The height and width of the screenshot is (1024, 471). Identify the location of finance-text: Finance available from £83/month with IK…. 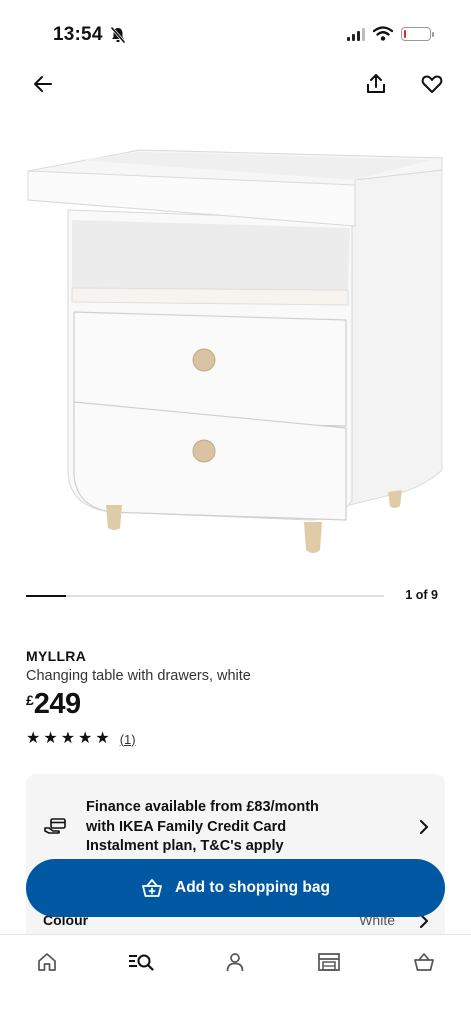
(202, 827).